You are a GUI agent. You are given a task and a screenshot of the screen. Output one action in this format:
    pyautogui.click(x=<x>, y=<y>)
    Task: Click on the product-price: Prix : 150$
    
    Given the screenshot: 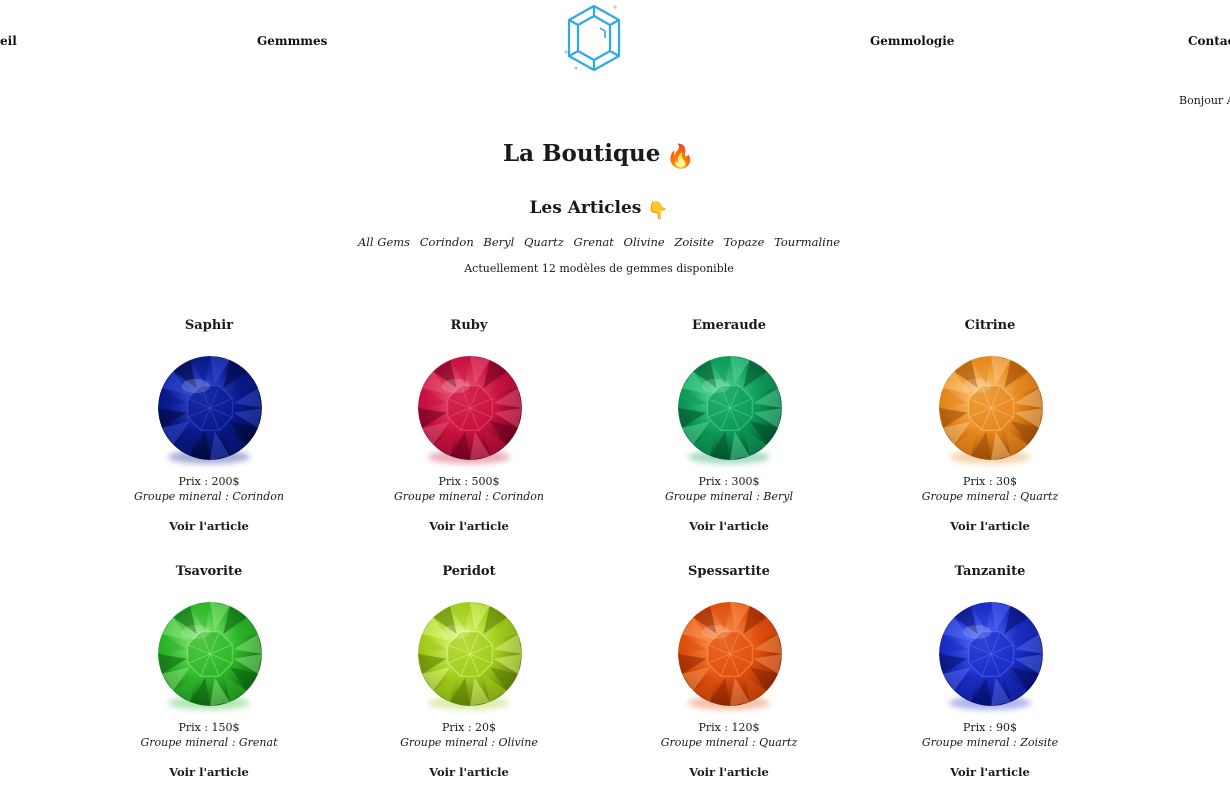 What is the action you would take?
    pyautogui.click(x=209, y=727)
    